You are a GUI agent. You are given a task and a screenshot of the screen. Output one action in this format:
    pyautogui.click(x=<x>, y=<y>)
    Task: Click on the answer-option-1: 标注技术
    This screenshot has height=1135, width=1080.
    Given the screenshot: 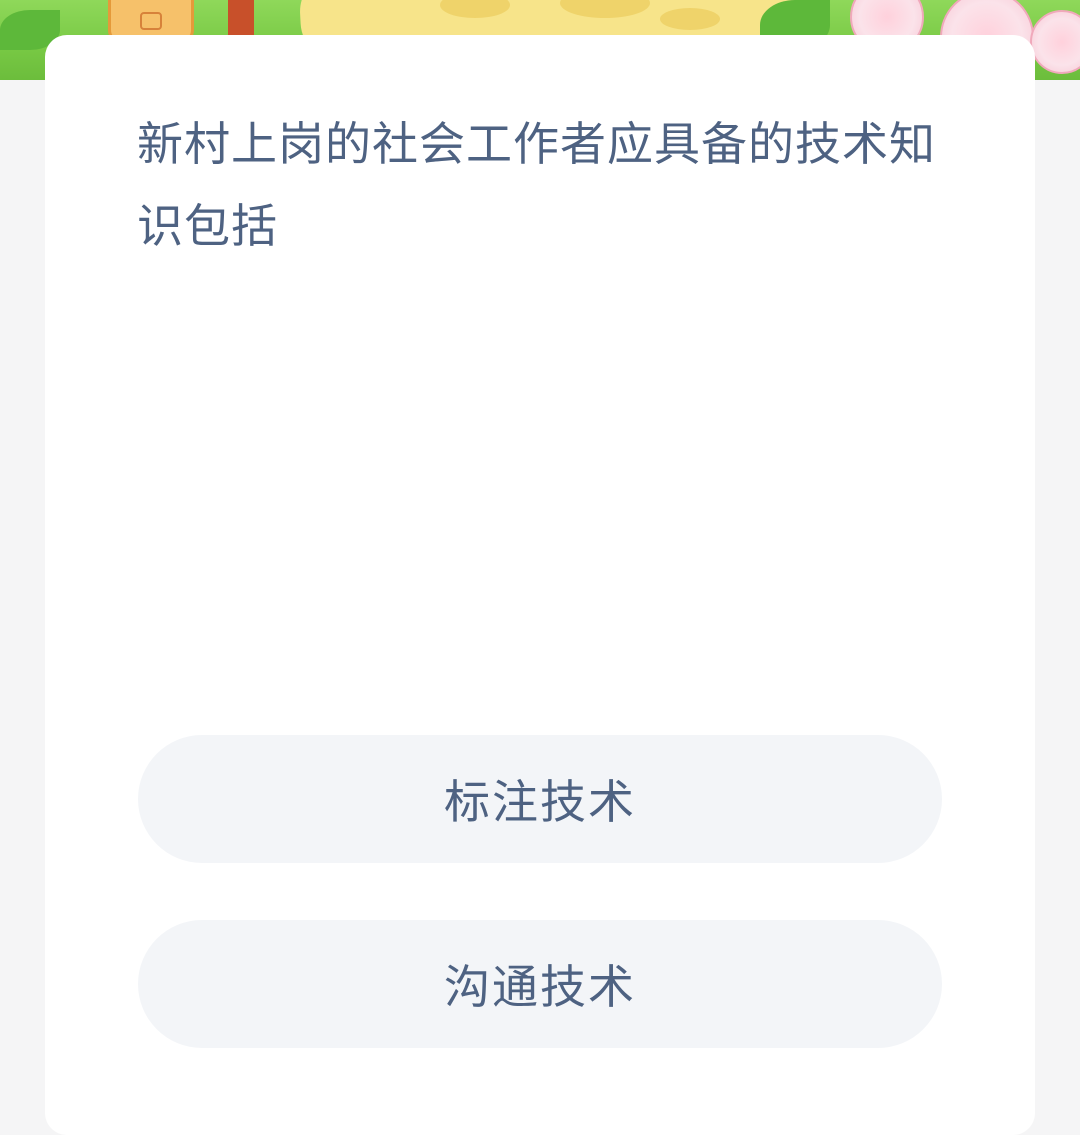 What is the action you would take?
    pyautogui.click(x=540, y=799)
    